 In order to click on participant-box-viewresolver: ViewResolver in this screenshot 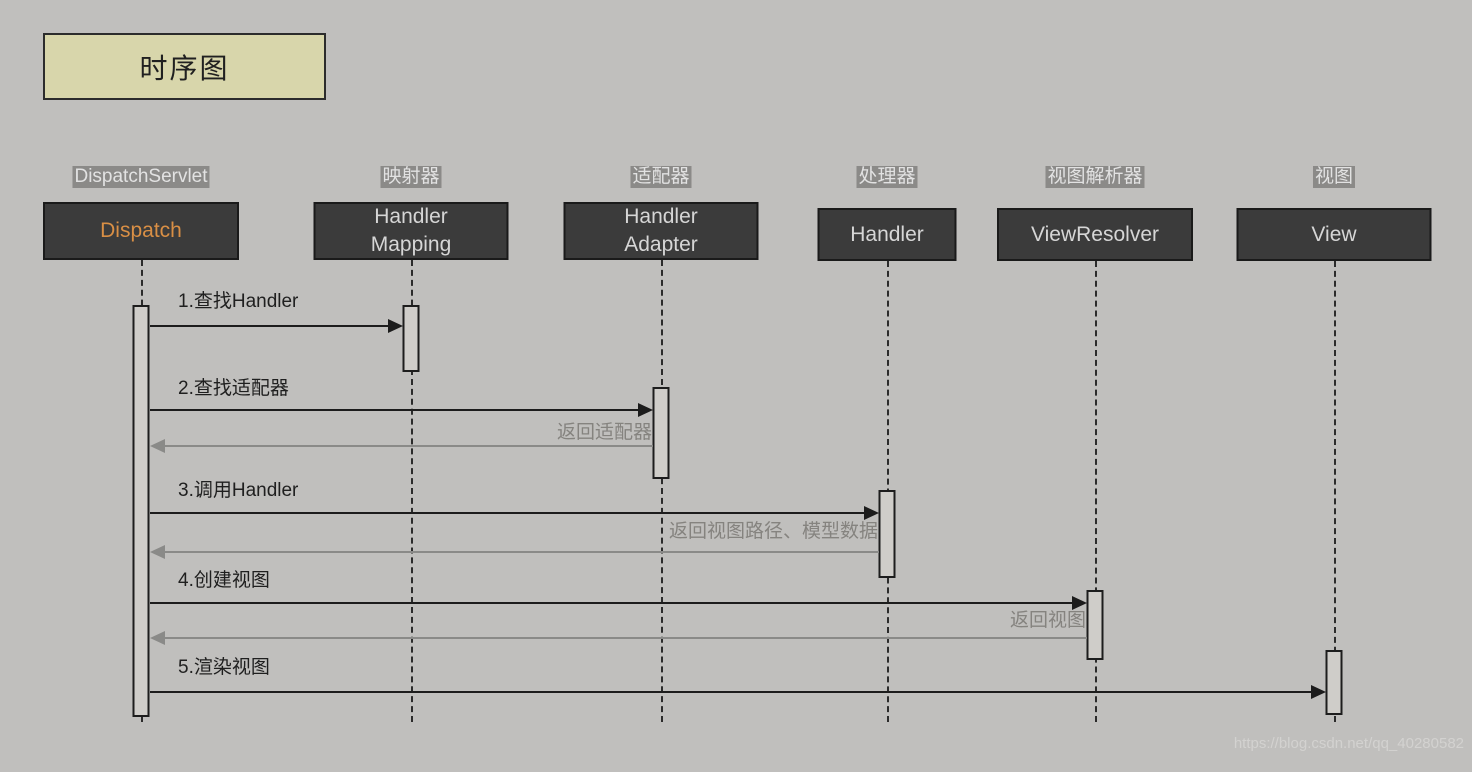, I will do `click(1095, 234)`.